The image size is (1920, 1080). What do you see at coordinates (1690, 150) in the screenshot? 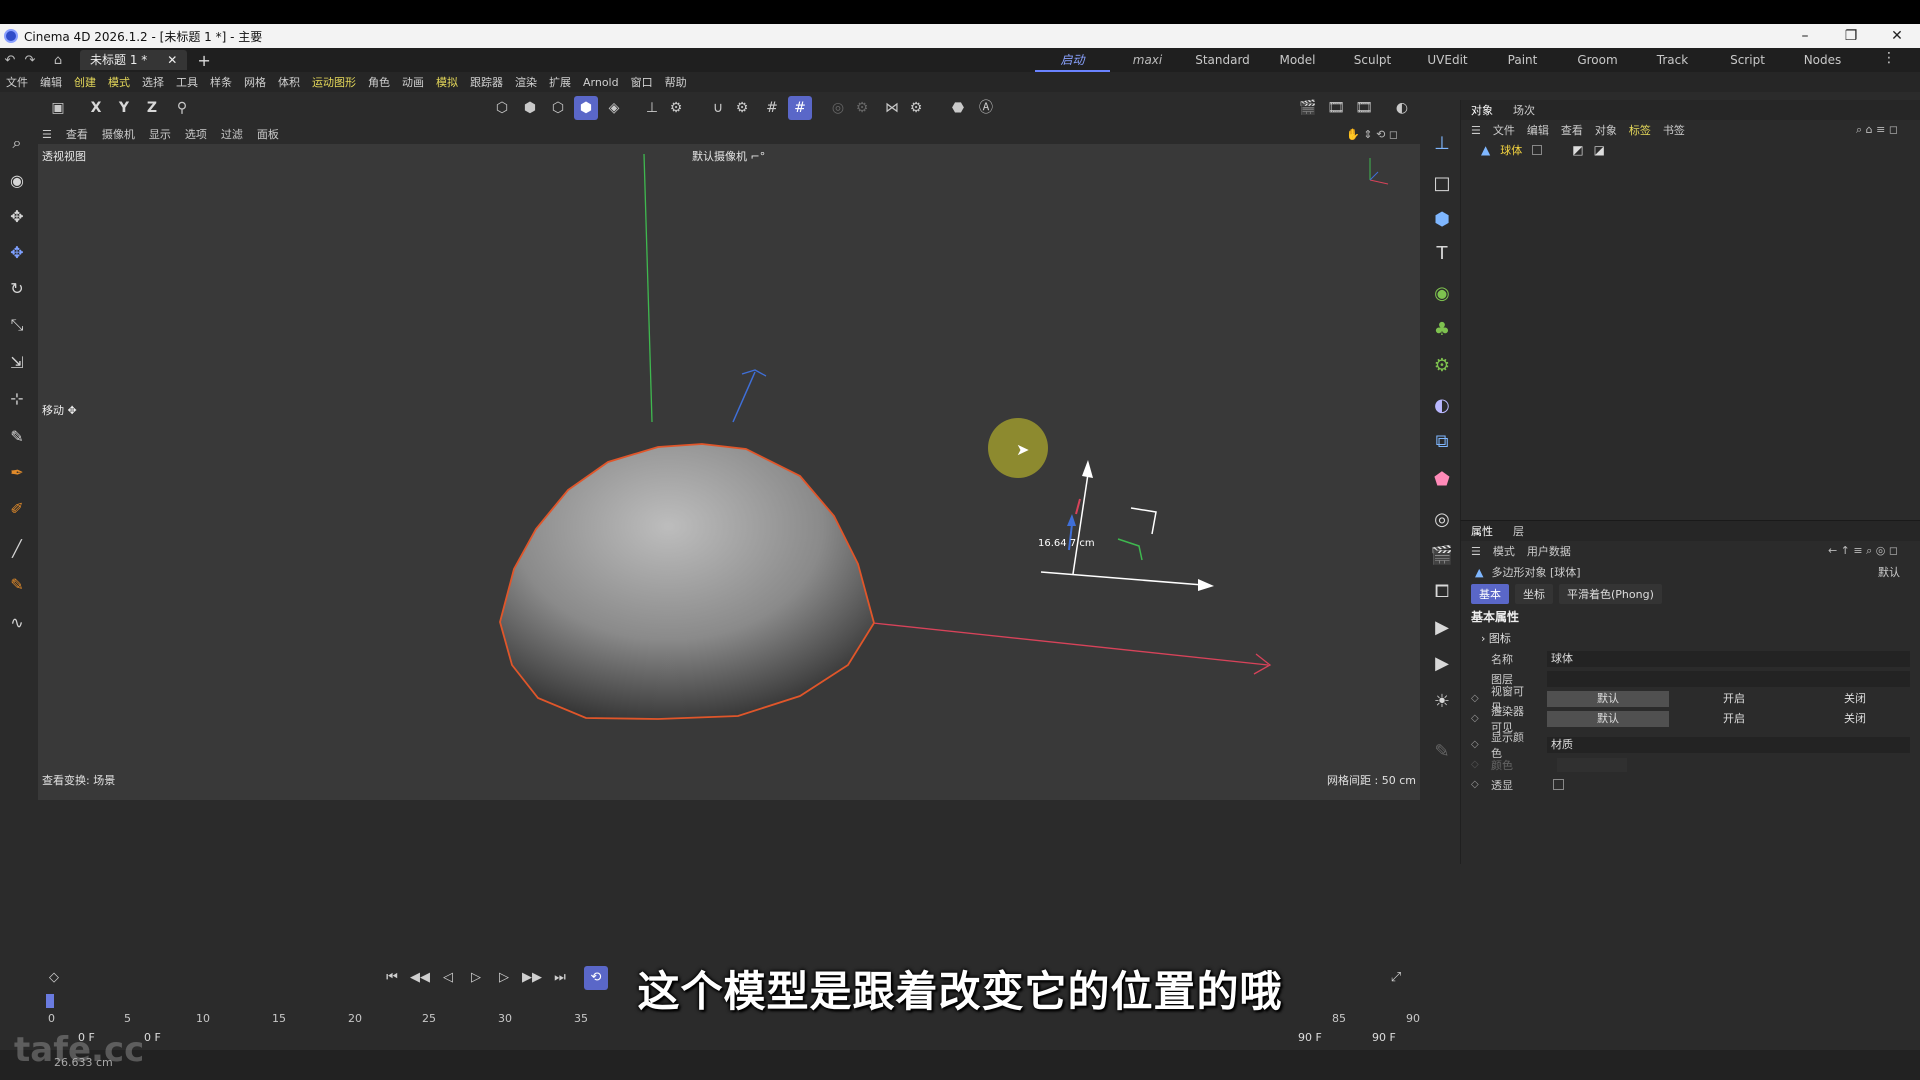
I see `object-row-sphere: ▲ 球体 ◩ ◪` at bounding box center [1690, 150].